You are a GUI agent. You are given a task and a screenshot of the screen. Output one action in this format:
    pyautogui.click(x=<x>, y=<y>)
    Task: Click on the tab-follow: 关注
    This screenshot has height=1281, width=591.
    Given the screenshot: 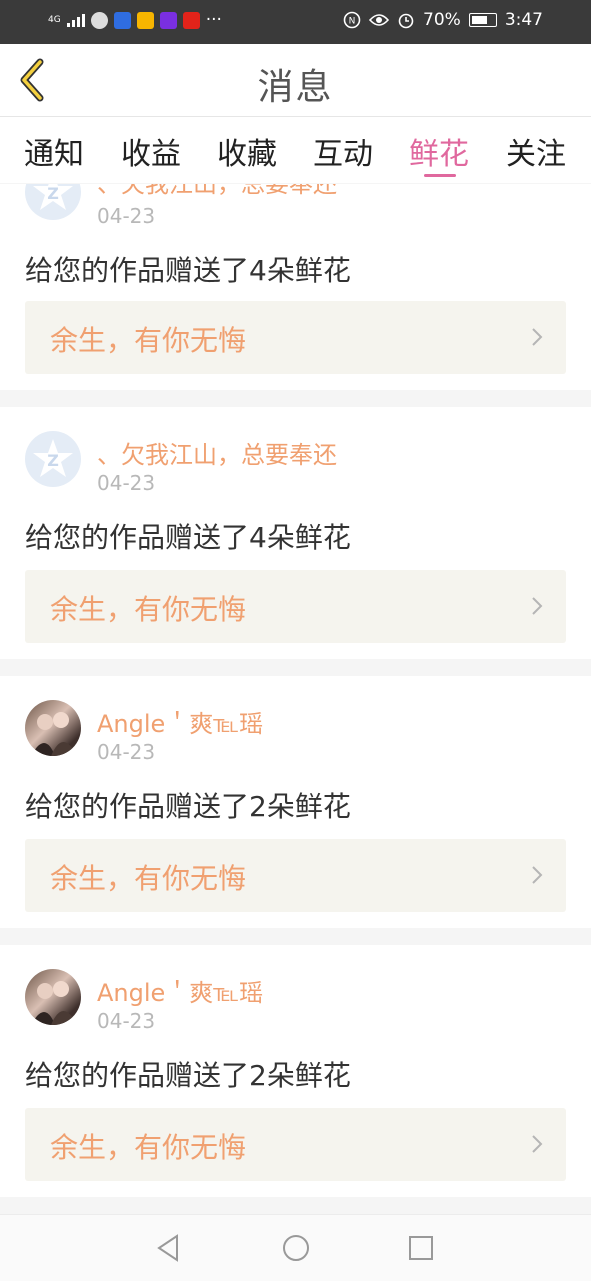 What is the action you would take?
    pyautogui.click(x=536, y=151)
    